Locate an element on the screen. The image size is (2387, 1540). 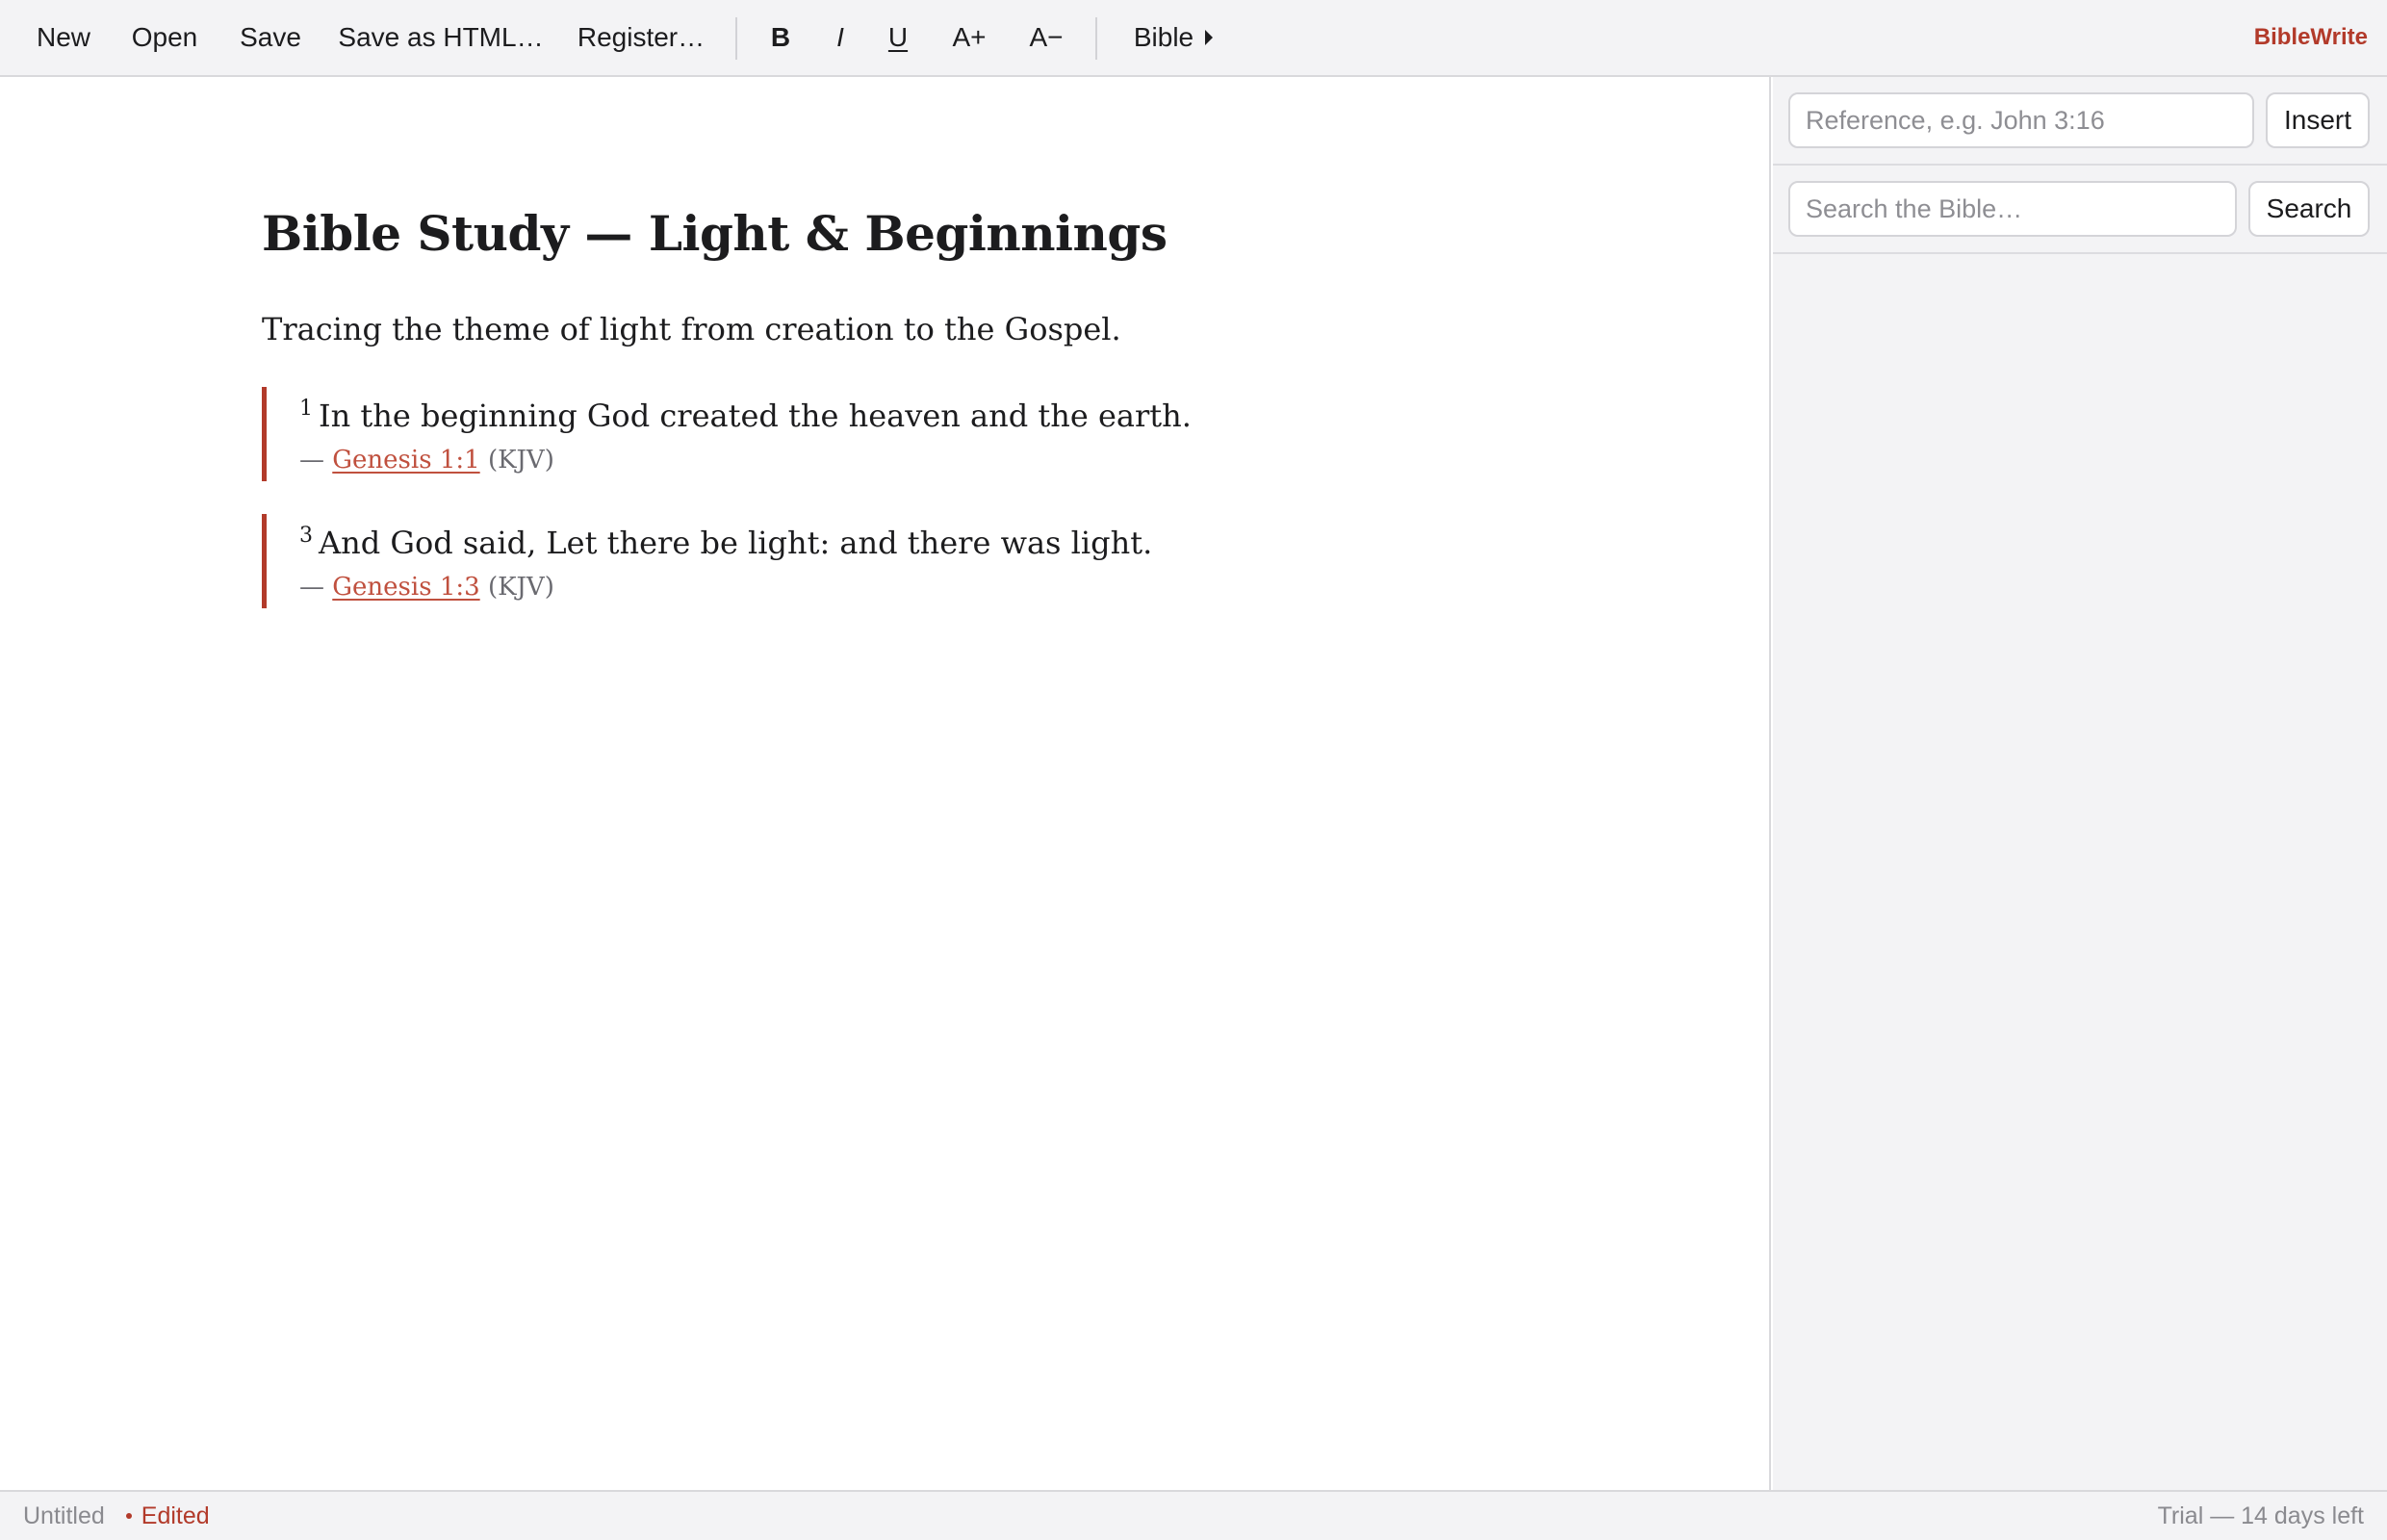
quote-citation: — Genesis 1:3 (KJV) is located at coordinates (1002, 587).